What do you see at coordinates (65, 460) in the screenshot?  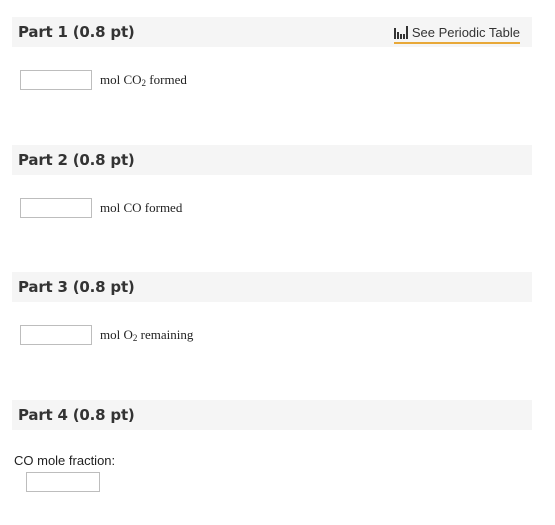 I see `co-mole-fraction-label: CO mole fraction:` at bounding box center [65, 460].